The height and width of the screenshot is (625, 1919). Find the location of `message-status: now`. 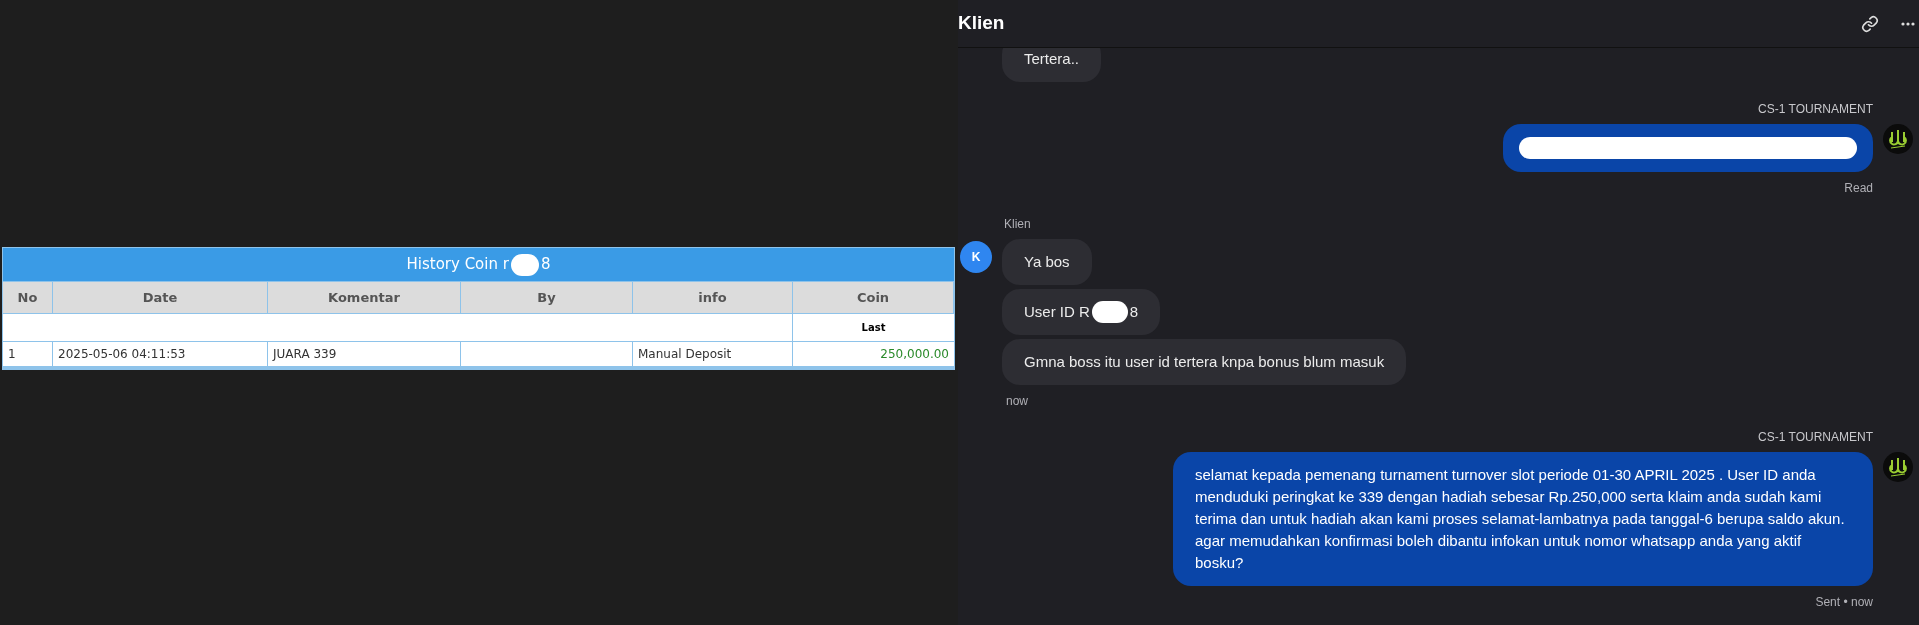

message-status: now is located at coordinates (1016, 401).